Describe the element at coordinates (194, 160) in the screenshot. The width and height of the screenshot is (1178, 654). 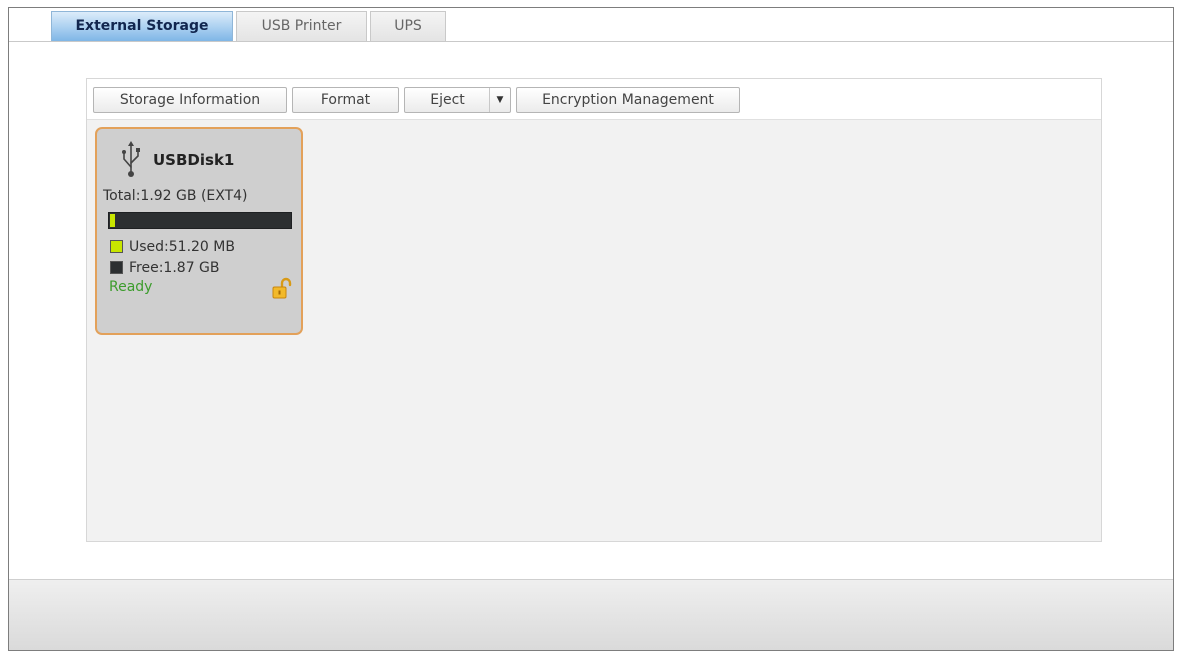
I see `disk-name: USBDisk1` at that location.